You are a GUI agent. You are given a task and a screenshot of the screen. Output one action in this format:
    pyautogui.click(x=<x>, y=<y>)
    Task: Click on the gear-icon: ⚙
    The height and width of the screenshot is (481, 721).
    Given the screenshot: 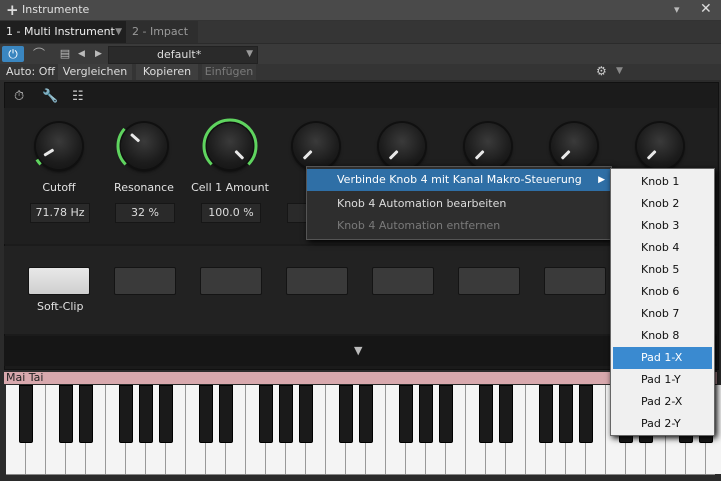 What is the action you would take?
    pyautogui.click(x=601, y=71)
    